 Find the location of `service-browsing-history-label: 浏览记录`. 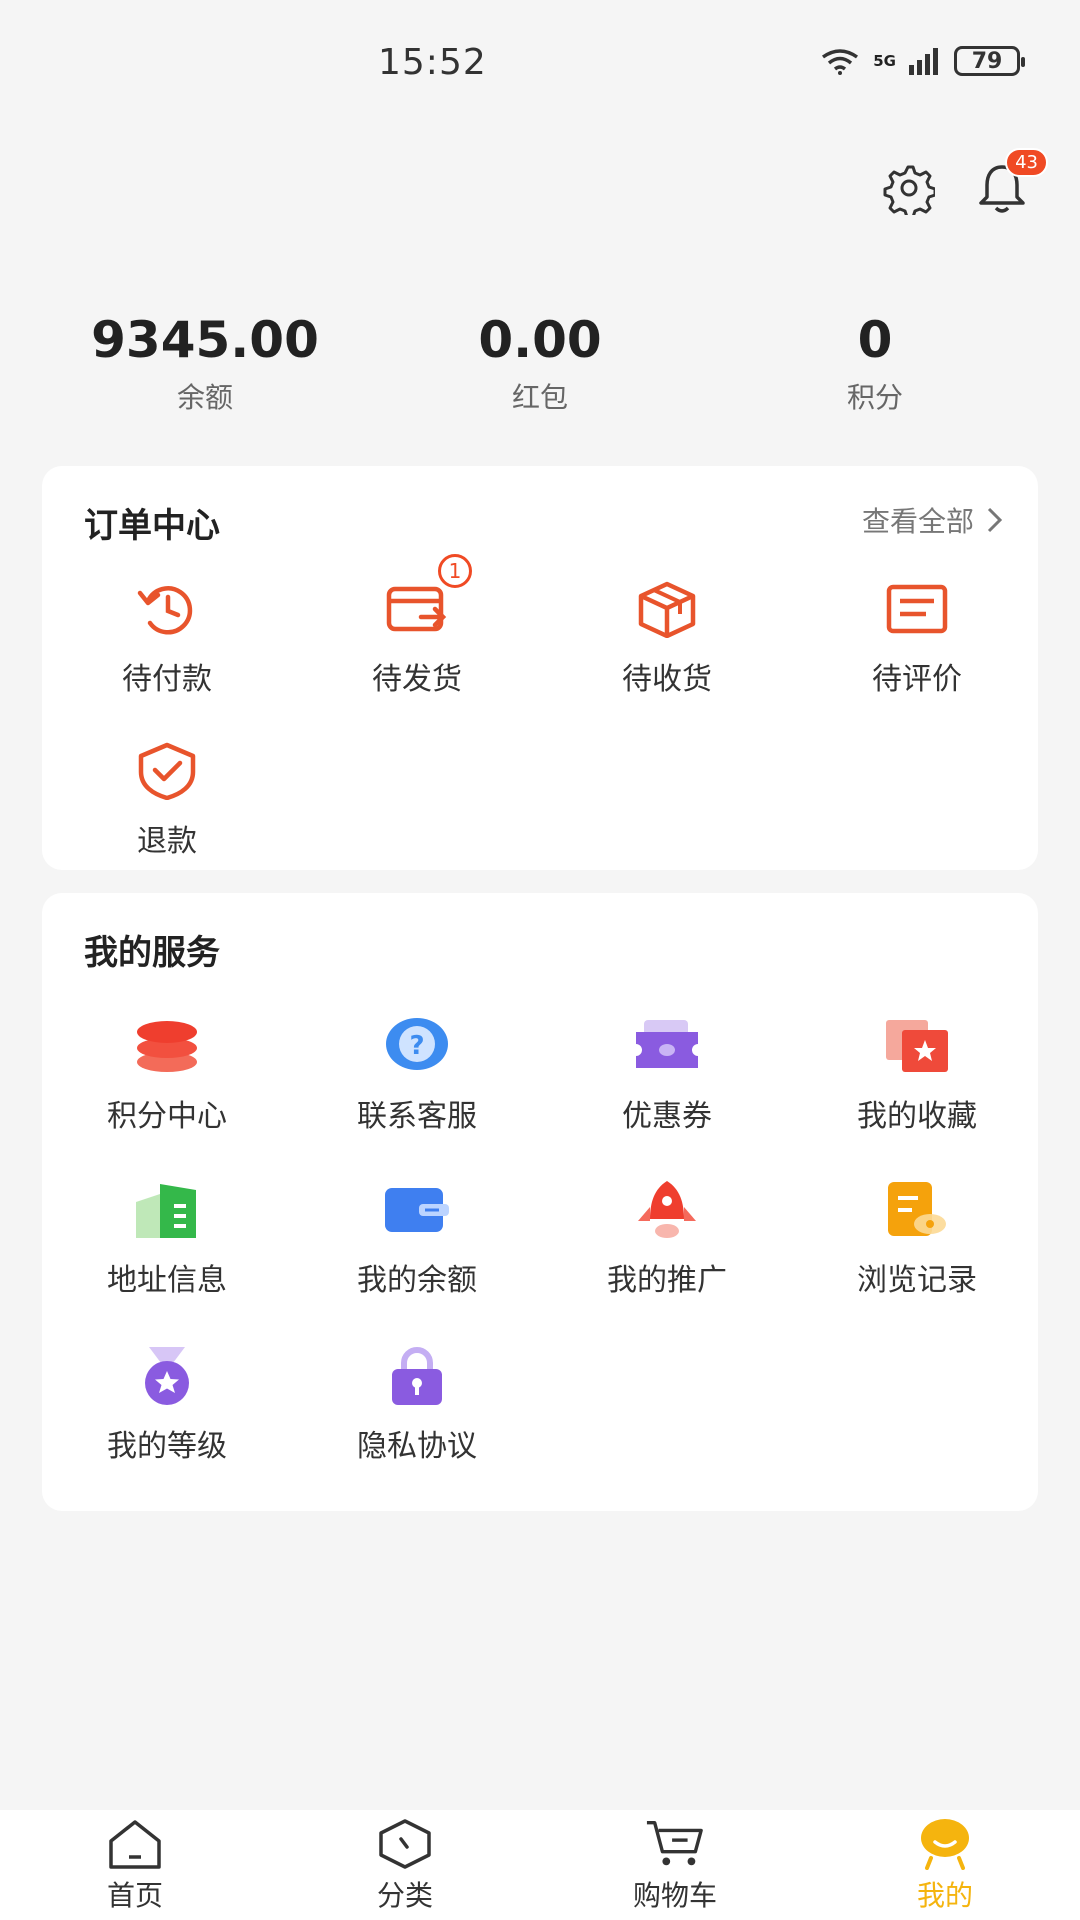

service-browsing-history-label: 浏览记录 is located at coordinates (917, 1280).